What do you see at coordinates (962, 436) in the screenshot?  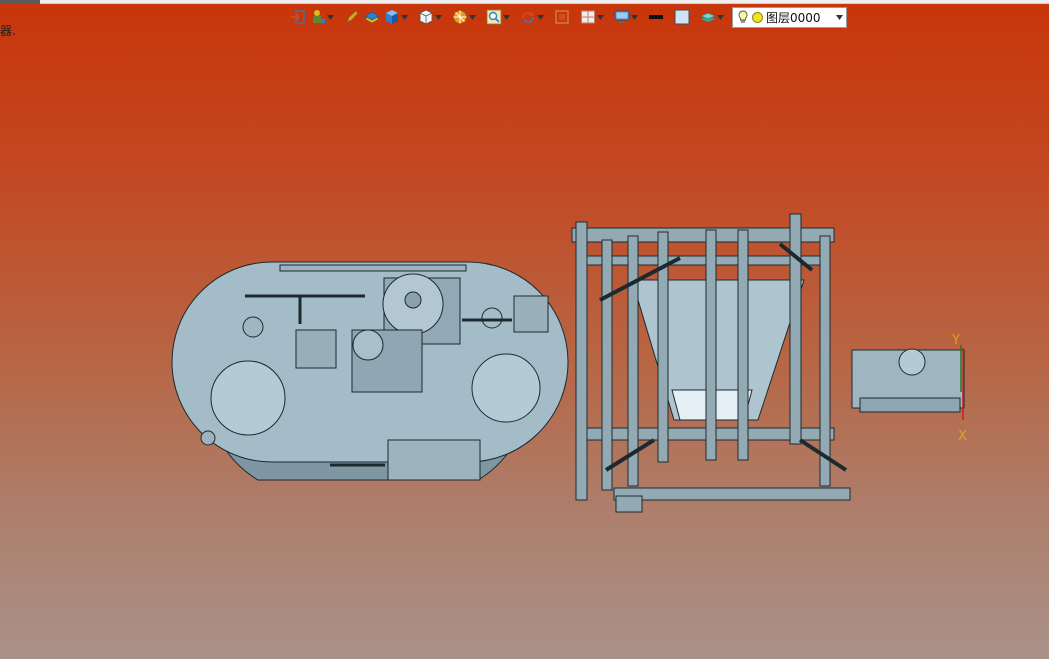 I see `axis-x-label: X` at bounding box center [962, 436].